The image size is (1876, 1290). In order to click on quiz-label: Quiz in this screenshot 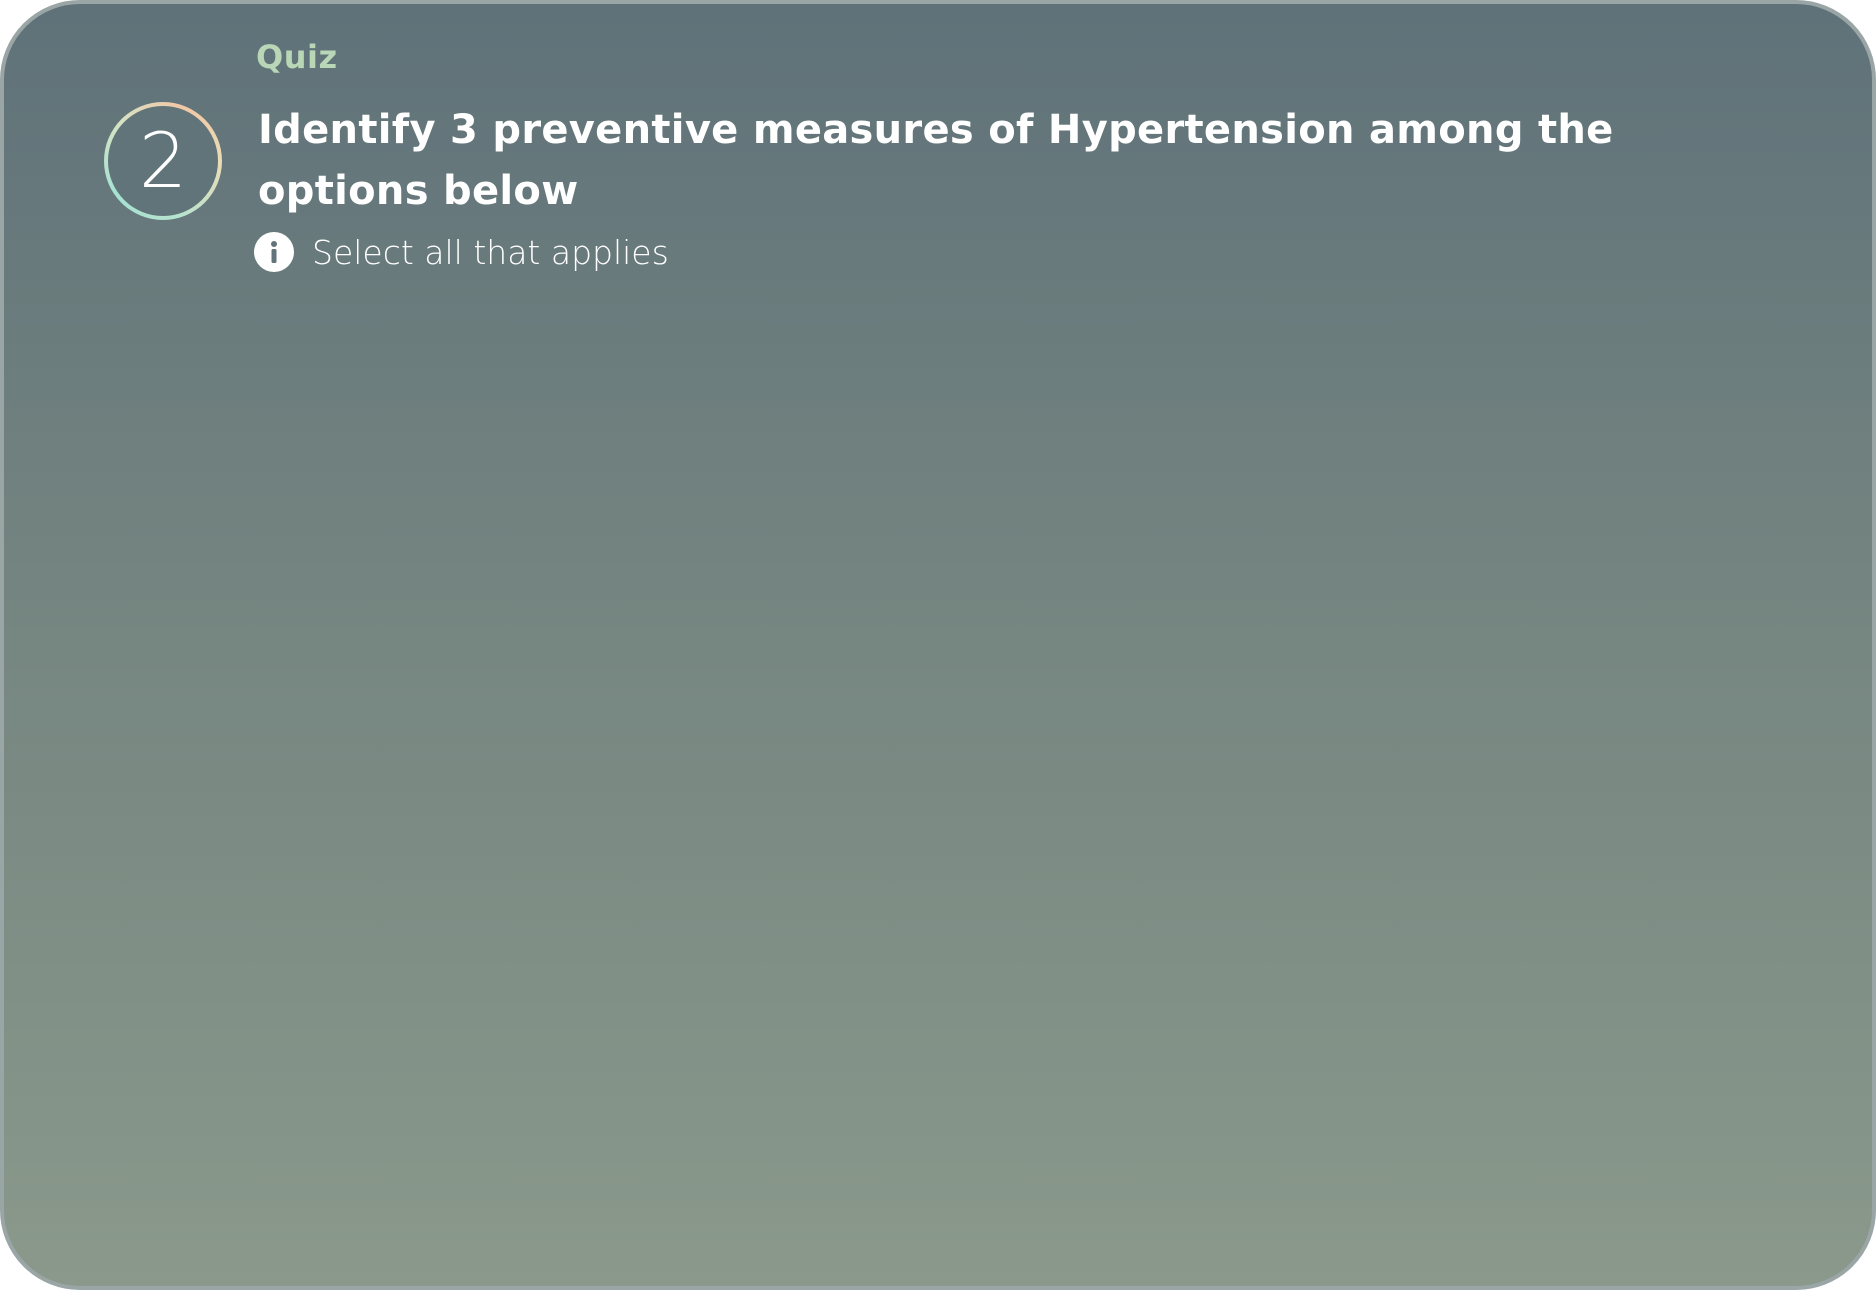, I will do `click(297, 57)`.